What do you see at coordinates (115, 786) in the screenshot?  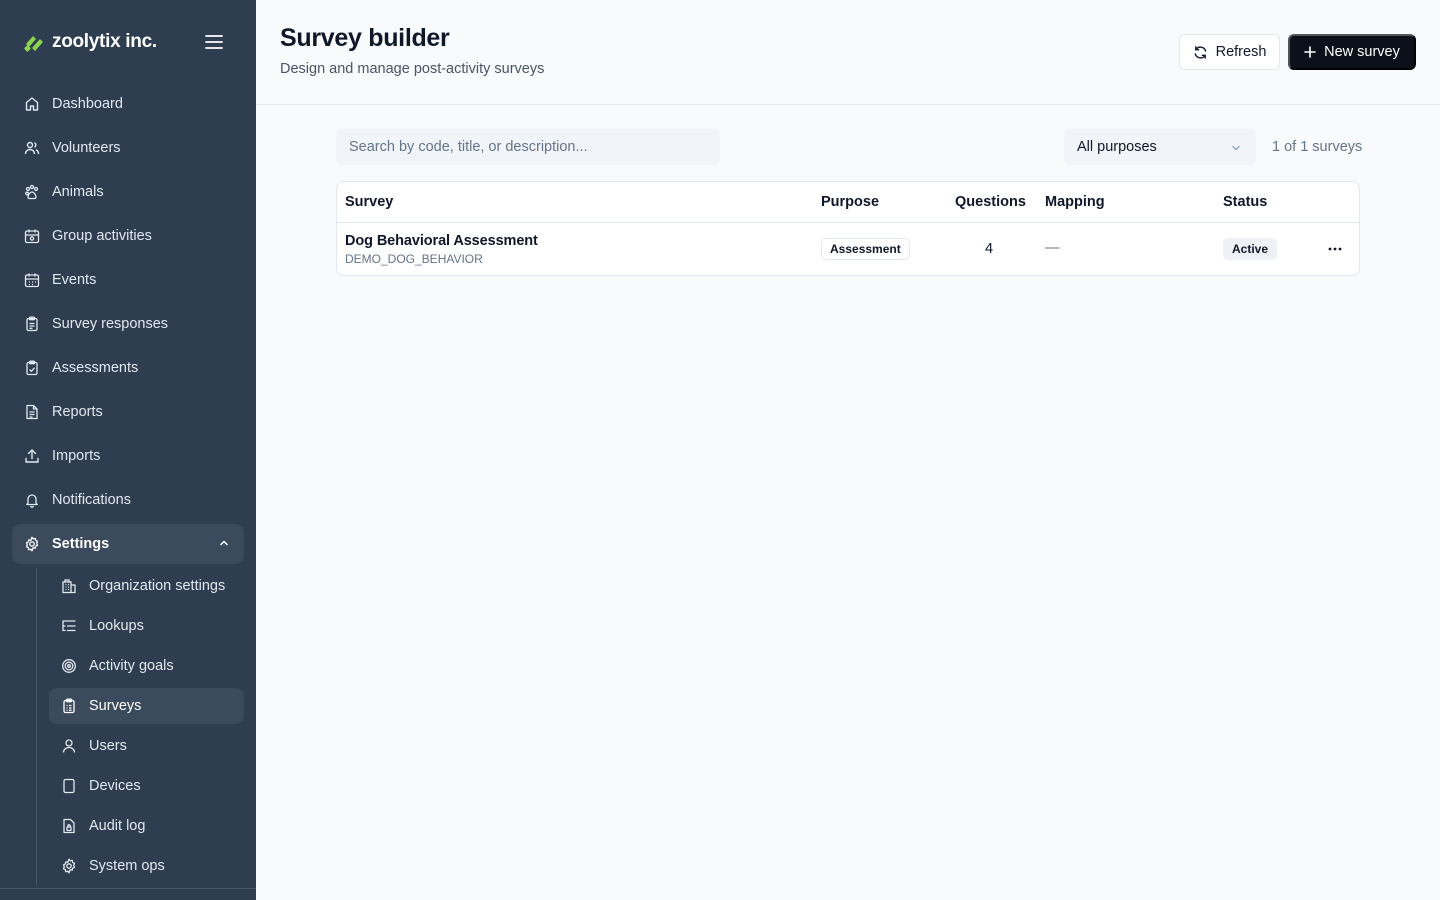 I see `sidebar-item-label: Devices` at bounding box center [115, 786].